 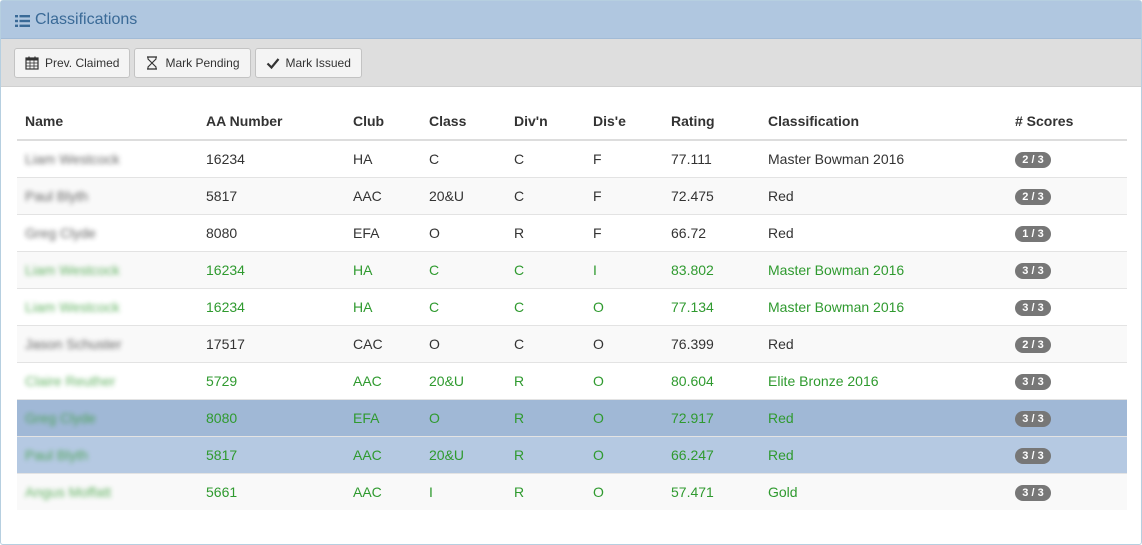 I want to click on cell-rating: 80.604, so click(x=711, y=381).